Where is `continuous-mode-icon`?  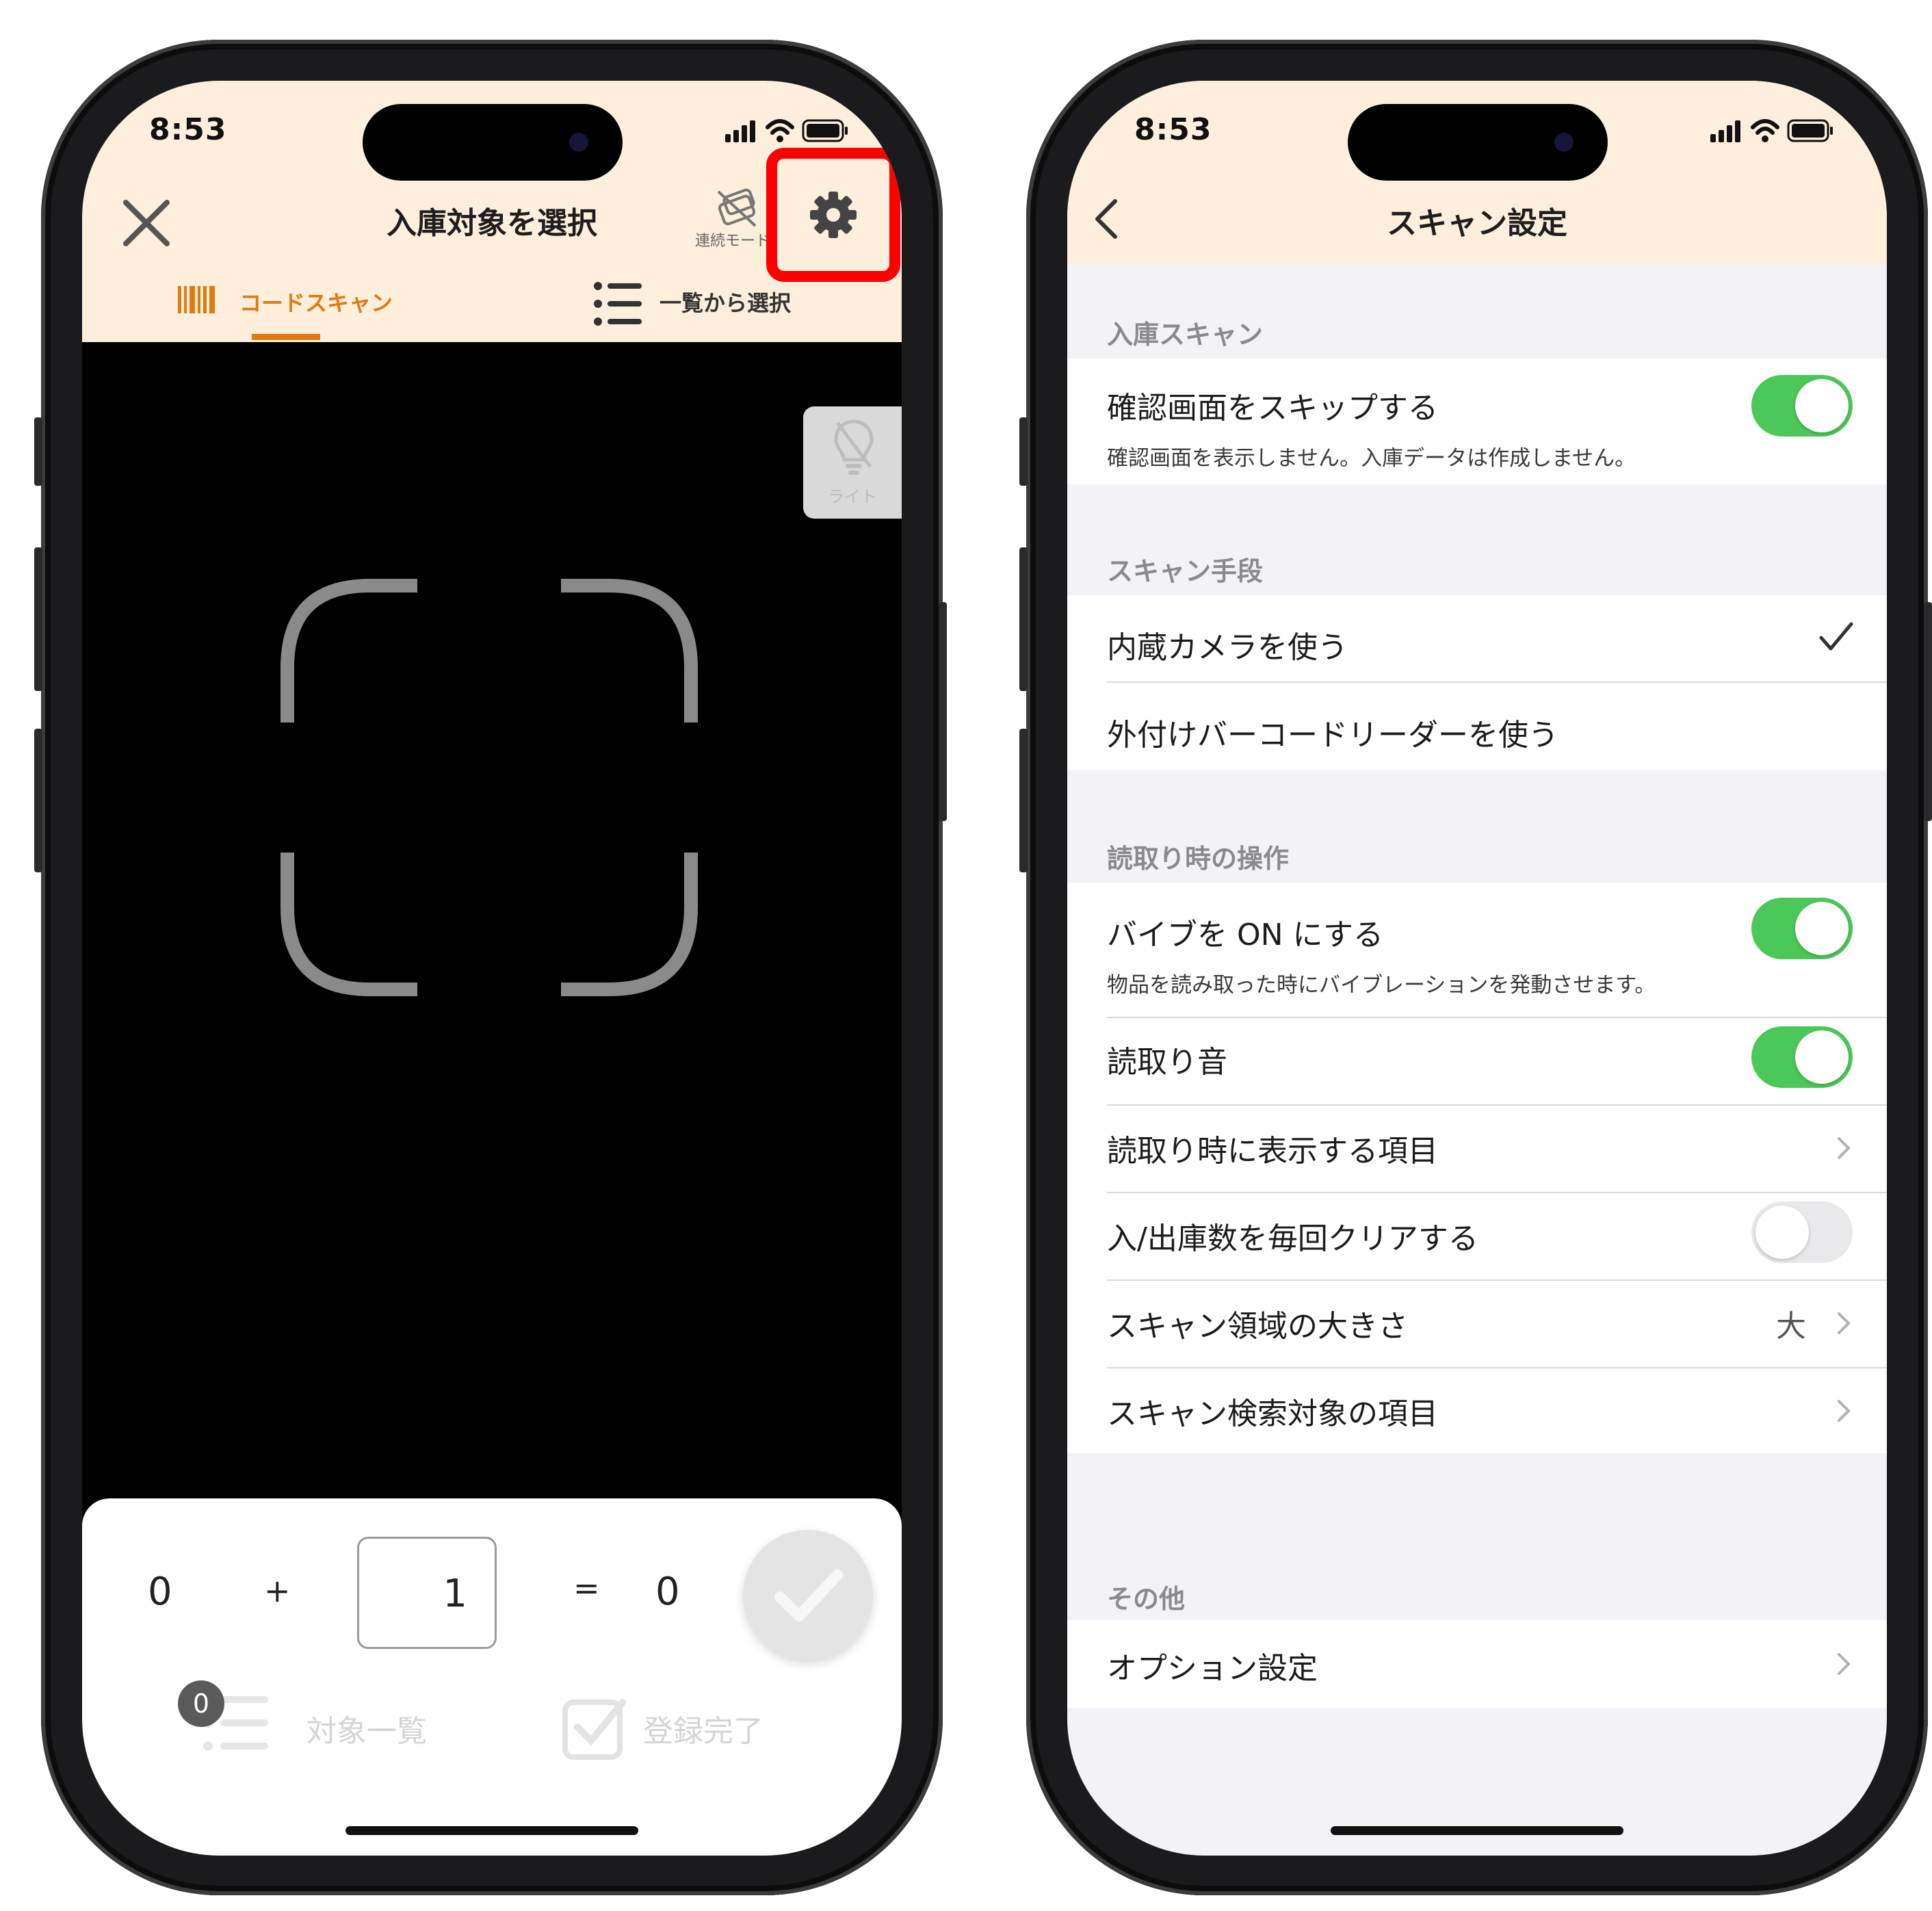
continuous-mode-icon is located at coordinates (737, 207).